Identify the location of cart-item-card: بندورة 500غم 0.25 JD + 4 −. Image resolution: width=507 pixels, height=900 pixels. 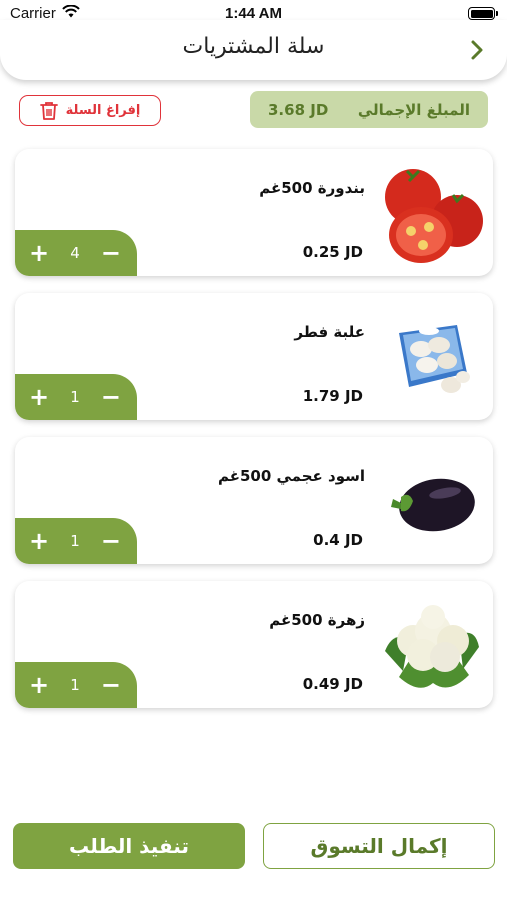
(254, 212).